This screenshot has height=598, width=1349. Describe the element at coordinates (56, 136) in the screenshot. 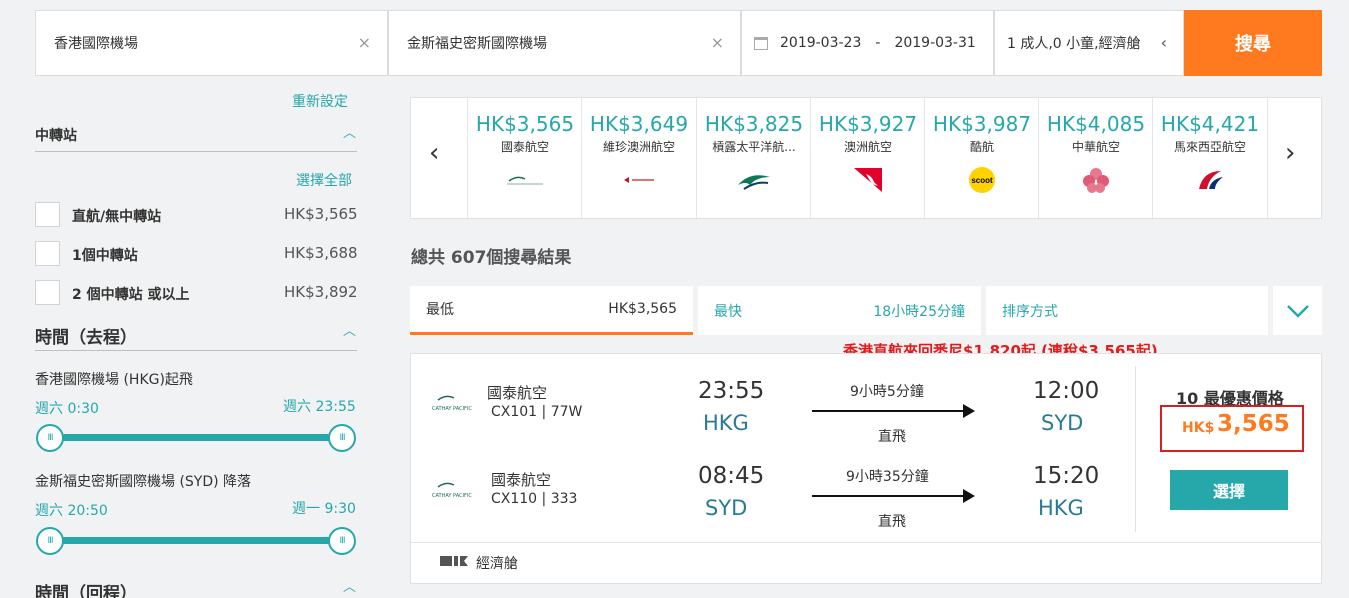

I see `stops-title: 中轉站` at that location.